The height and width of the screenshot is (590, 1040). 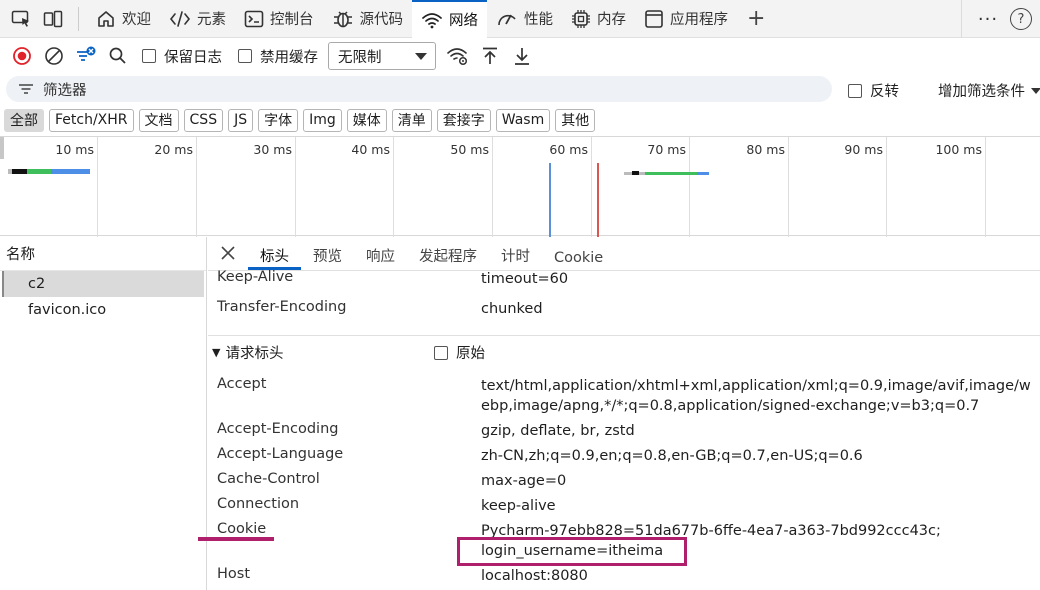 What do you see at coordinates (279, 19) in the screenshot?
I see `tab-console: 控制台` at bounding box center [279, 19].